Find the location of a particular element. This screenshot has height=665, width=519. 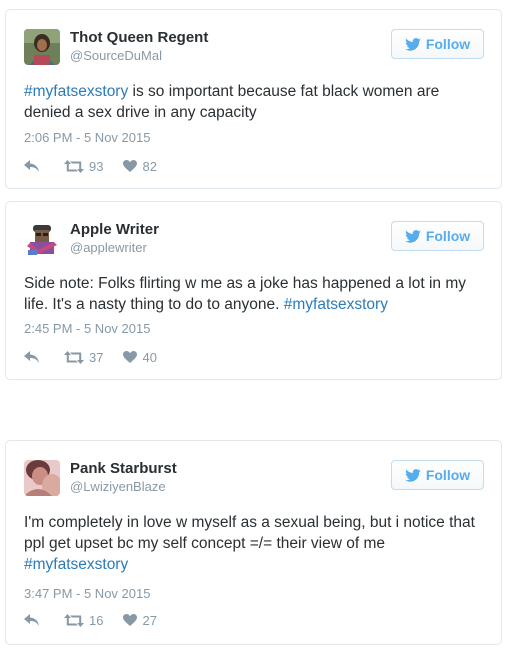

tweet-header: Pank Starburst @LwiziyenBlaze is located at coordinates (100, 479).